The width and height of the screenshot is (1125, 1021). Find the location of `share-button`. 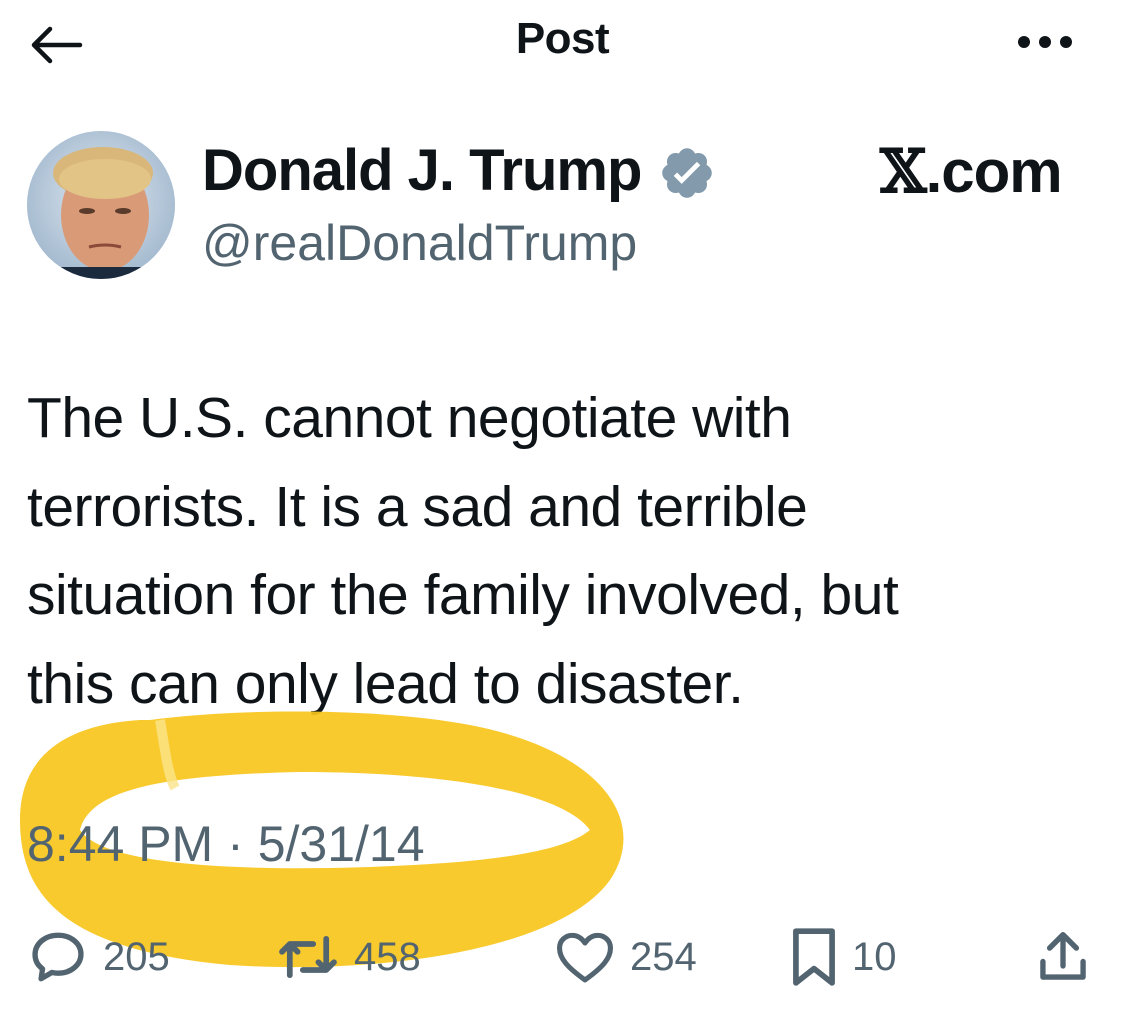

share-button is located at coordinates (1063, 957).